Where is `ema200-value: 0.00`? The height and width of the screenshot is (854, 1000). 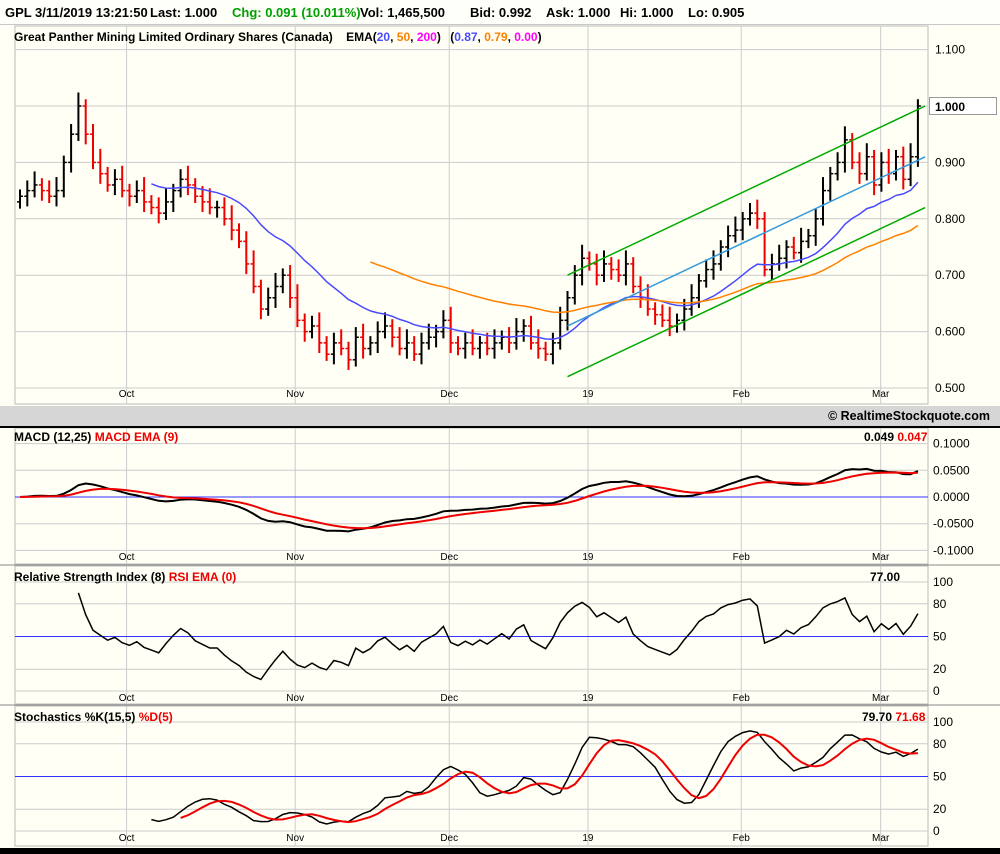 ema200-value: 0.00 is located at coordinates (526, 37).